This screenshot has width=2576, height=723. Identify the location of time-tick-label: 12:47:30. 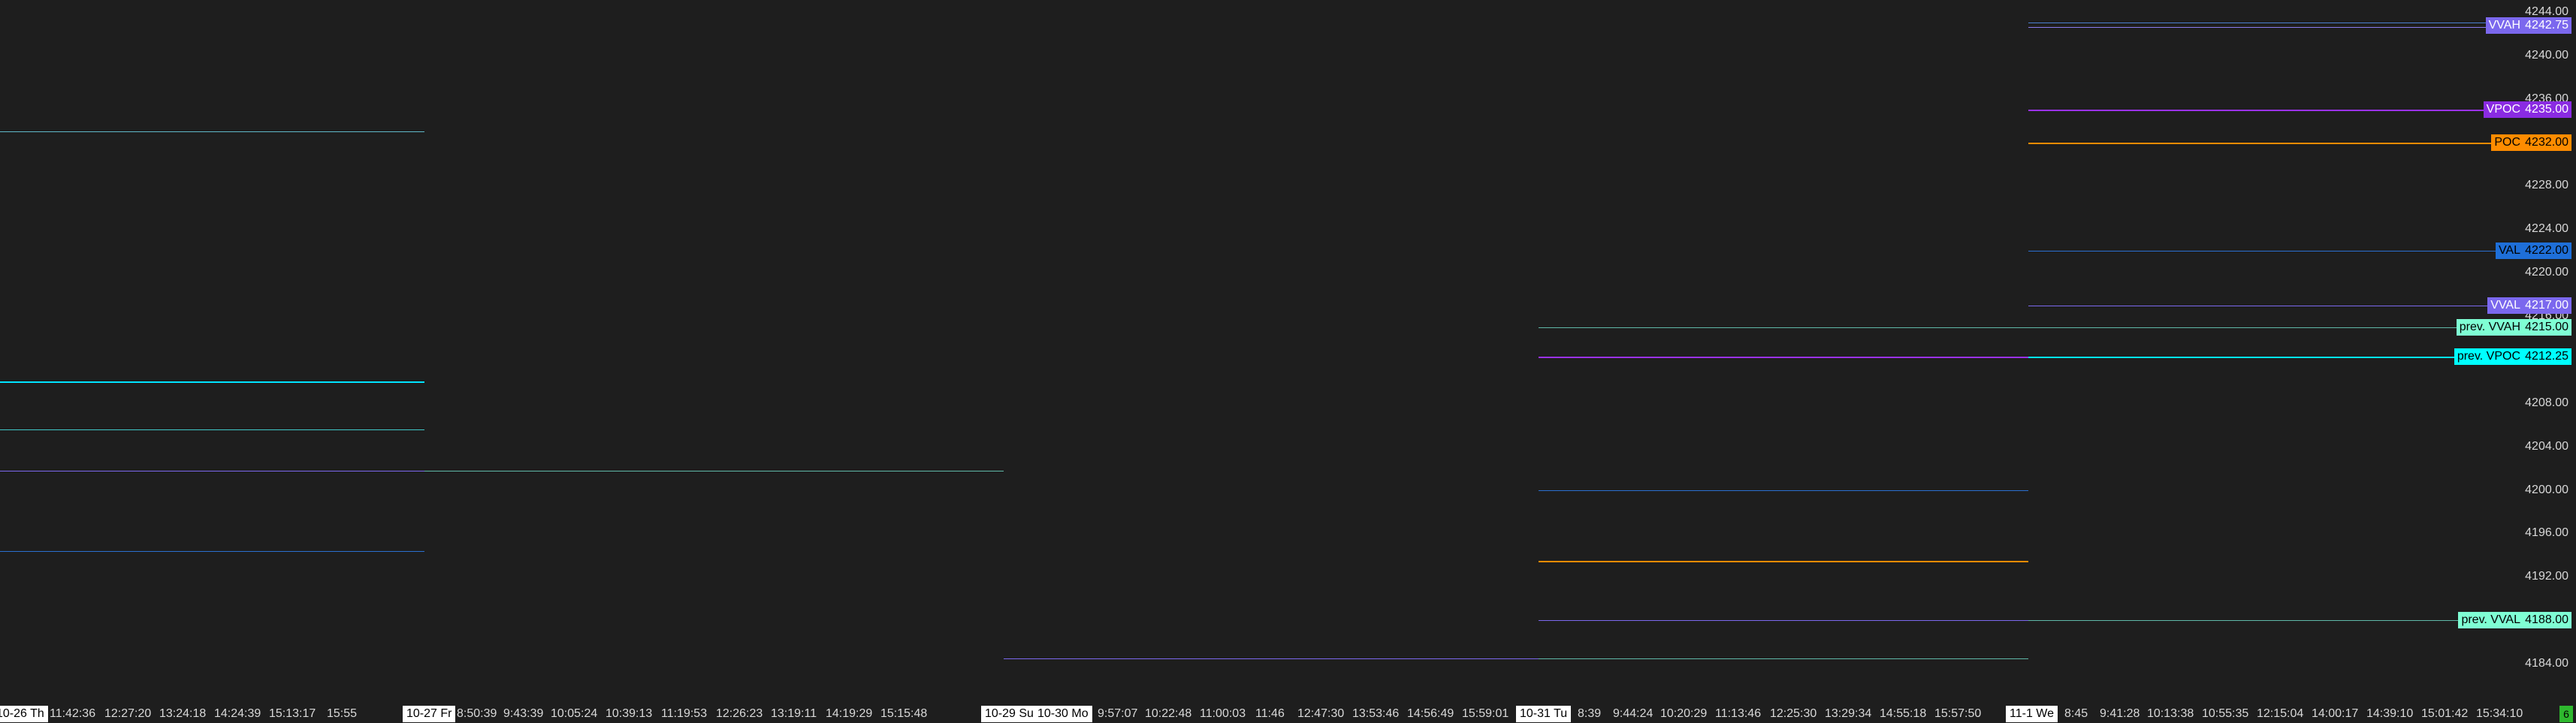
(1321, 713).